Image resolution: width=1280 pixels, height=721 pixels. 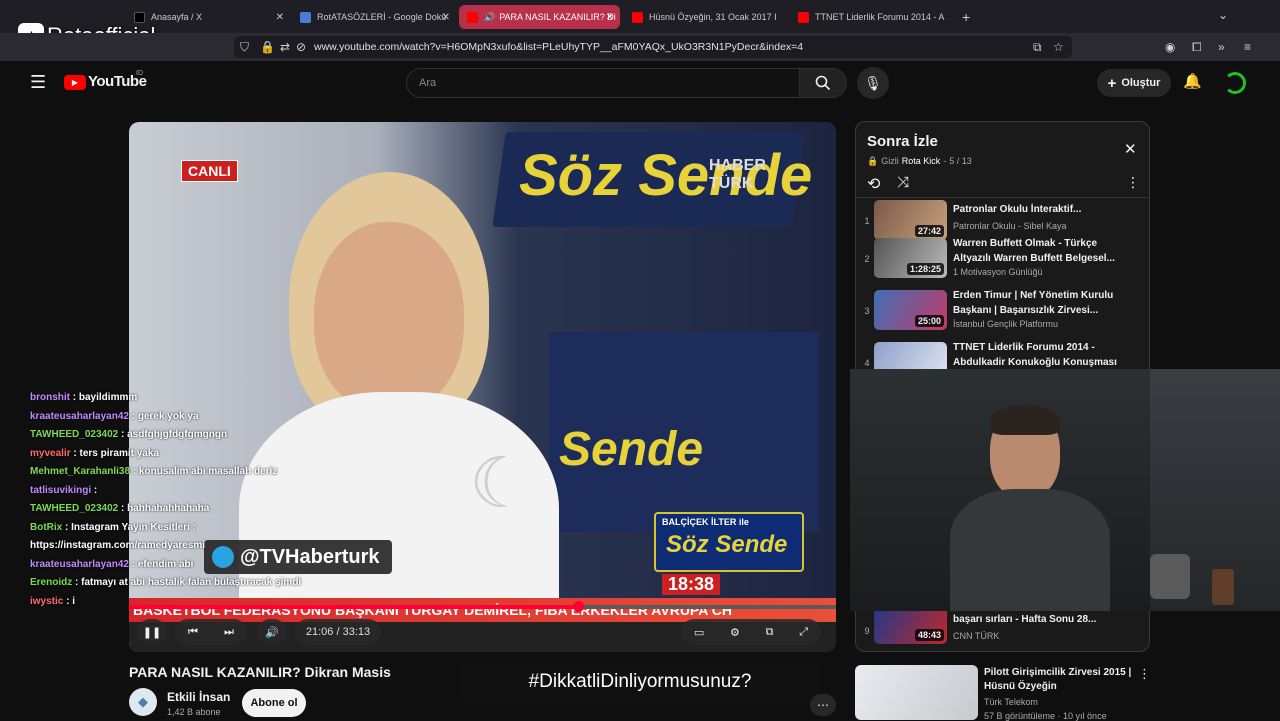 I want to click on chat-message: bronshit : bayildimmm, so click(x=83, y=397).